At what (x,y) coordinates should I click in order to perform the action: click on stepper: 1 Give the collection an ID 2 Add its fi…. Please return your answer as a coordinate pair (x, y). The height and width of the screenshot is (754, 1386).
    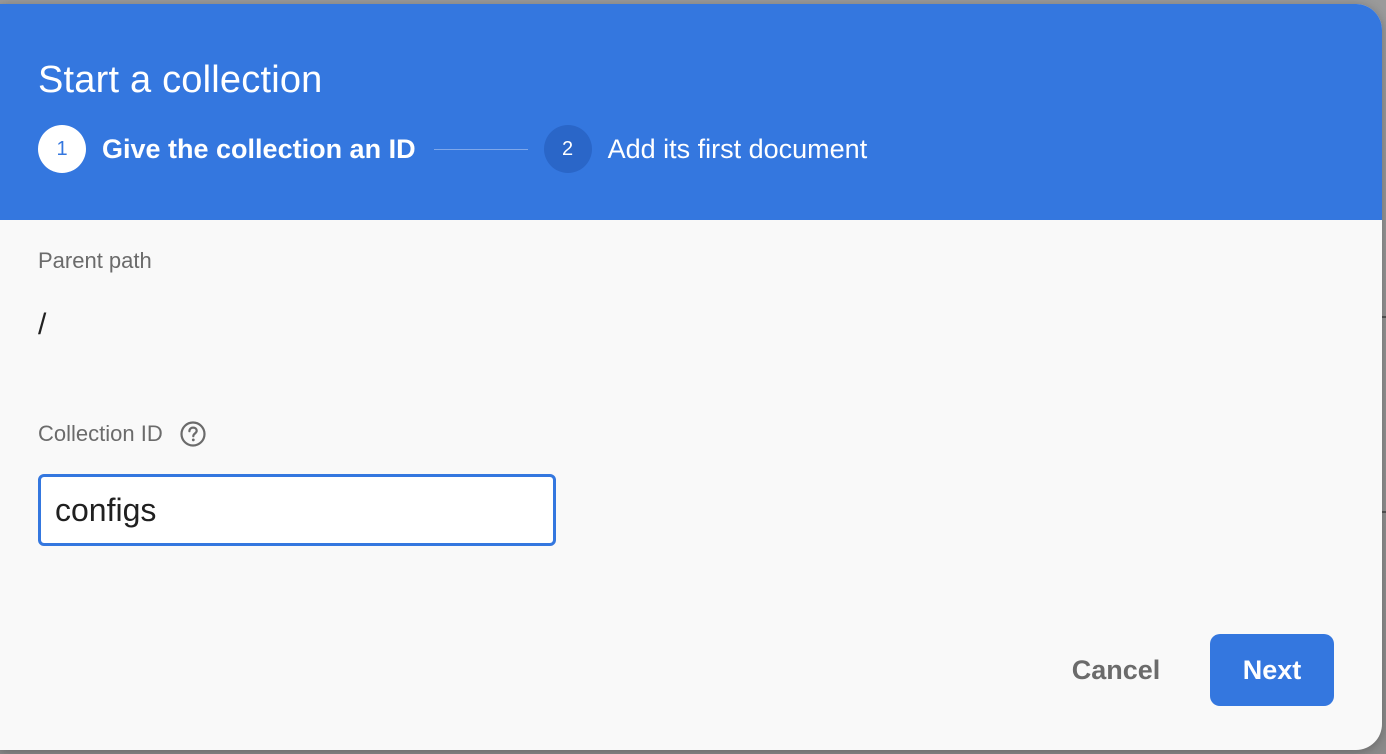
    Looking at the image, I should click on (452, 149).